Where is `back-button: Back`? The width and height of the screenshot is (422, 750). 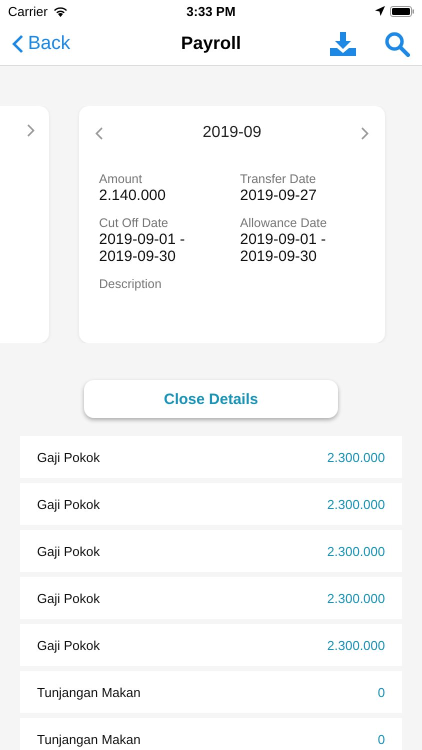
back-button: Back is located at coordinates (41, 43).